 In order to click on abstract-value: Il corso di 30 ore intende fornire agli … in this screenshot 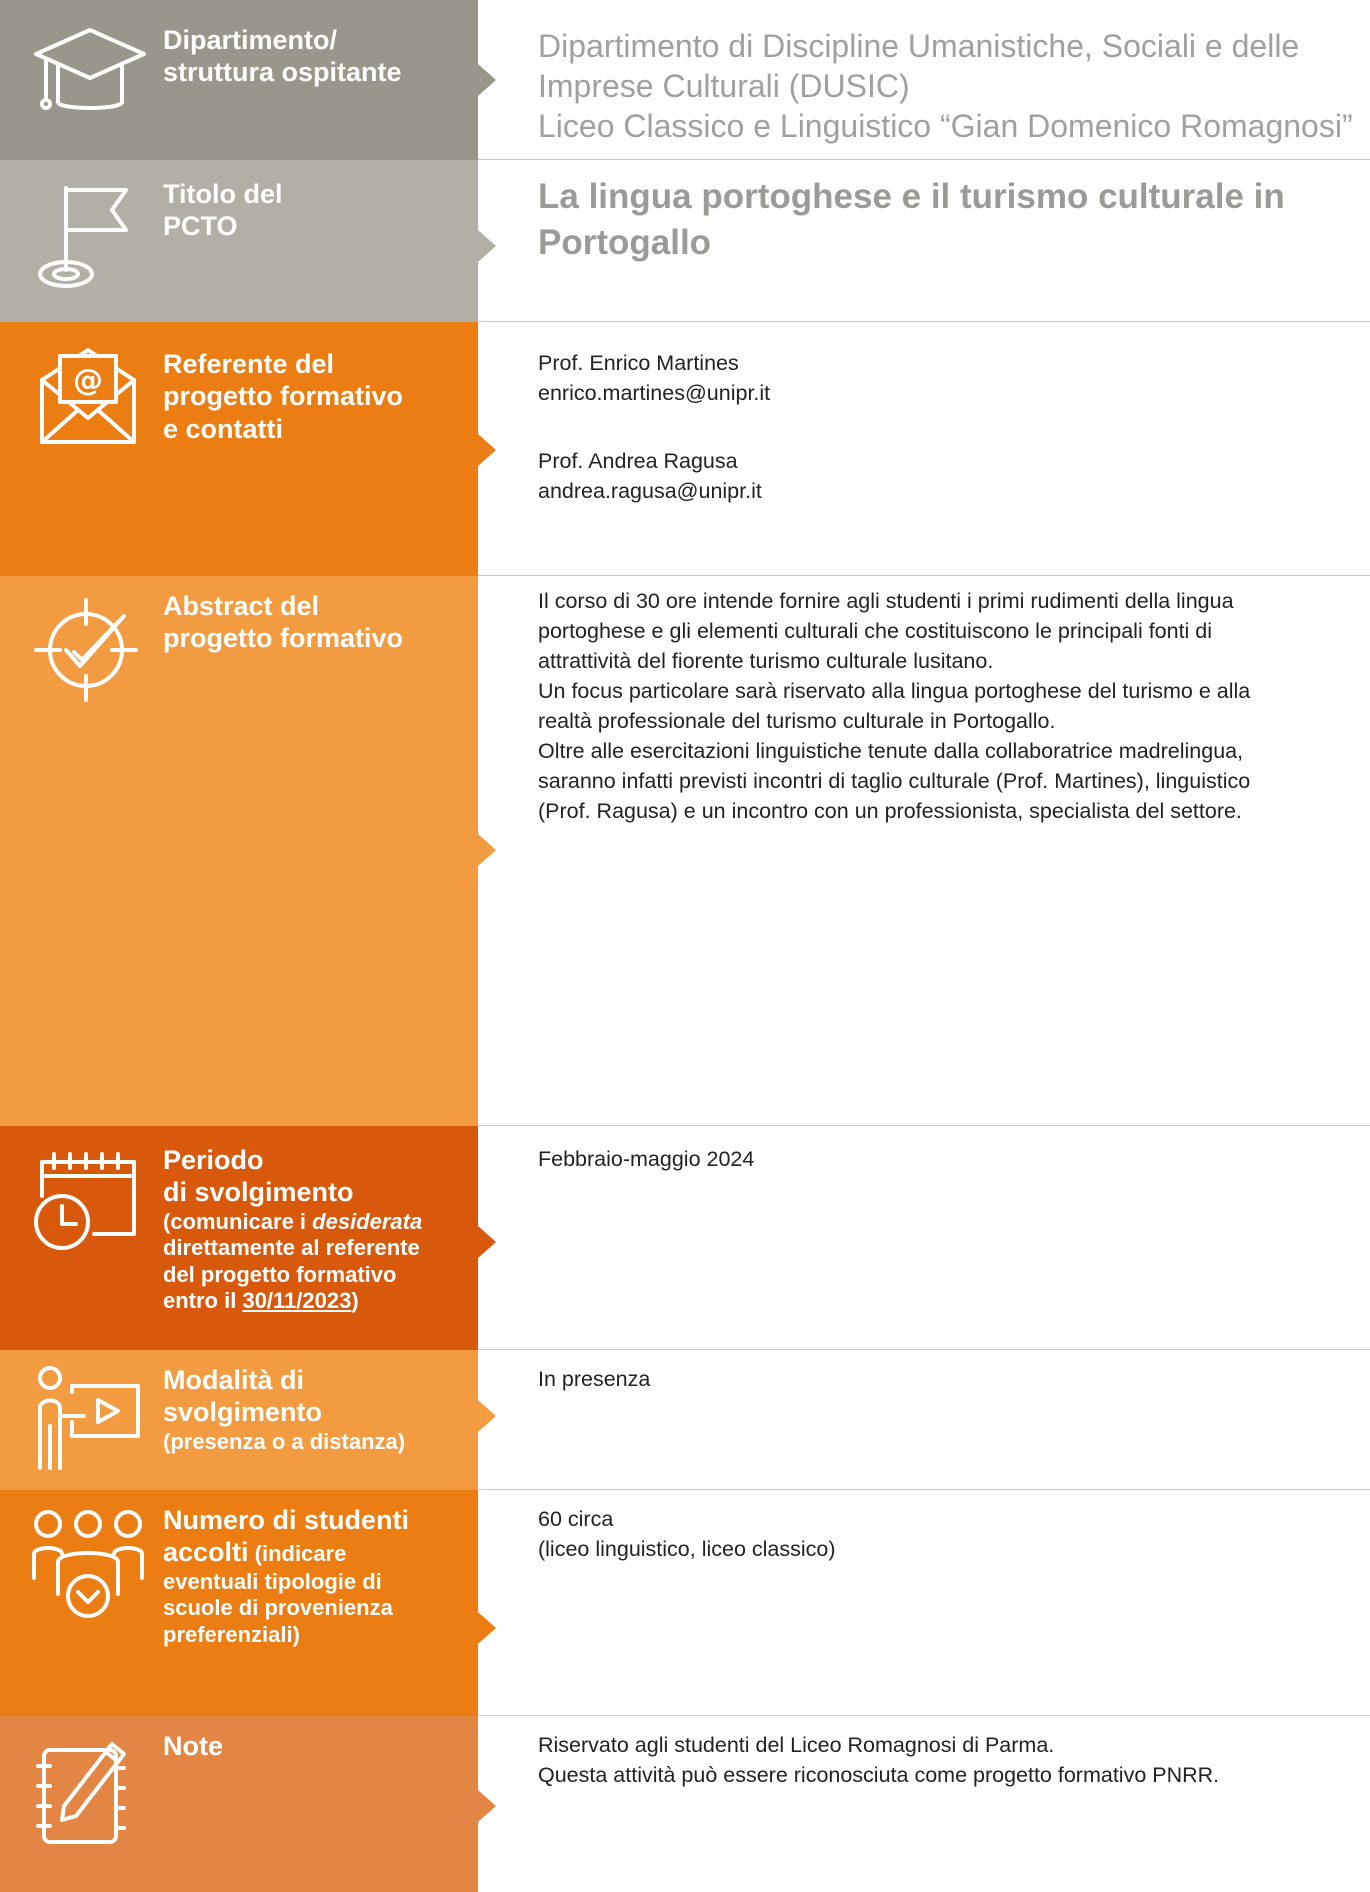, I will do `click(950, 706)`.